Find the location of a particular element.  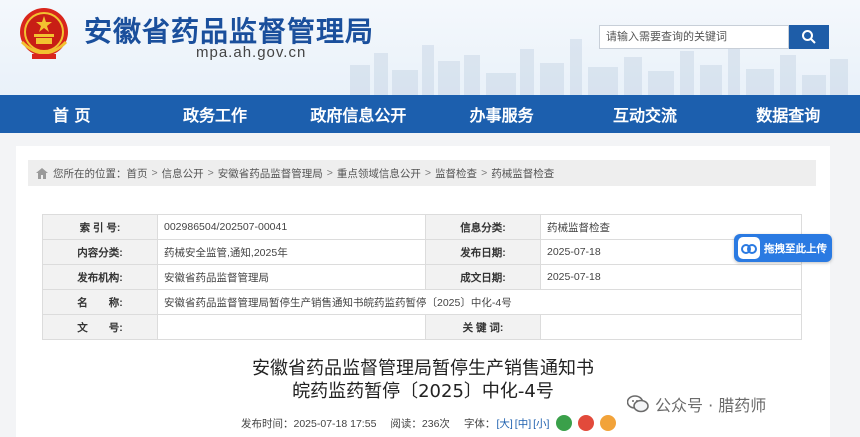

content-category-label: 内容分类: is located at coordinates (100, 252).